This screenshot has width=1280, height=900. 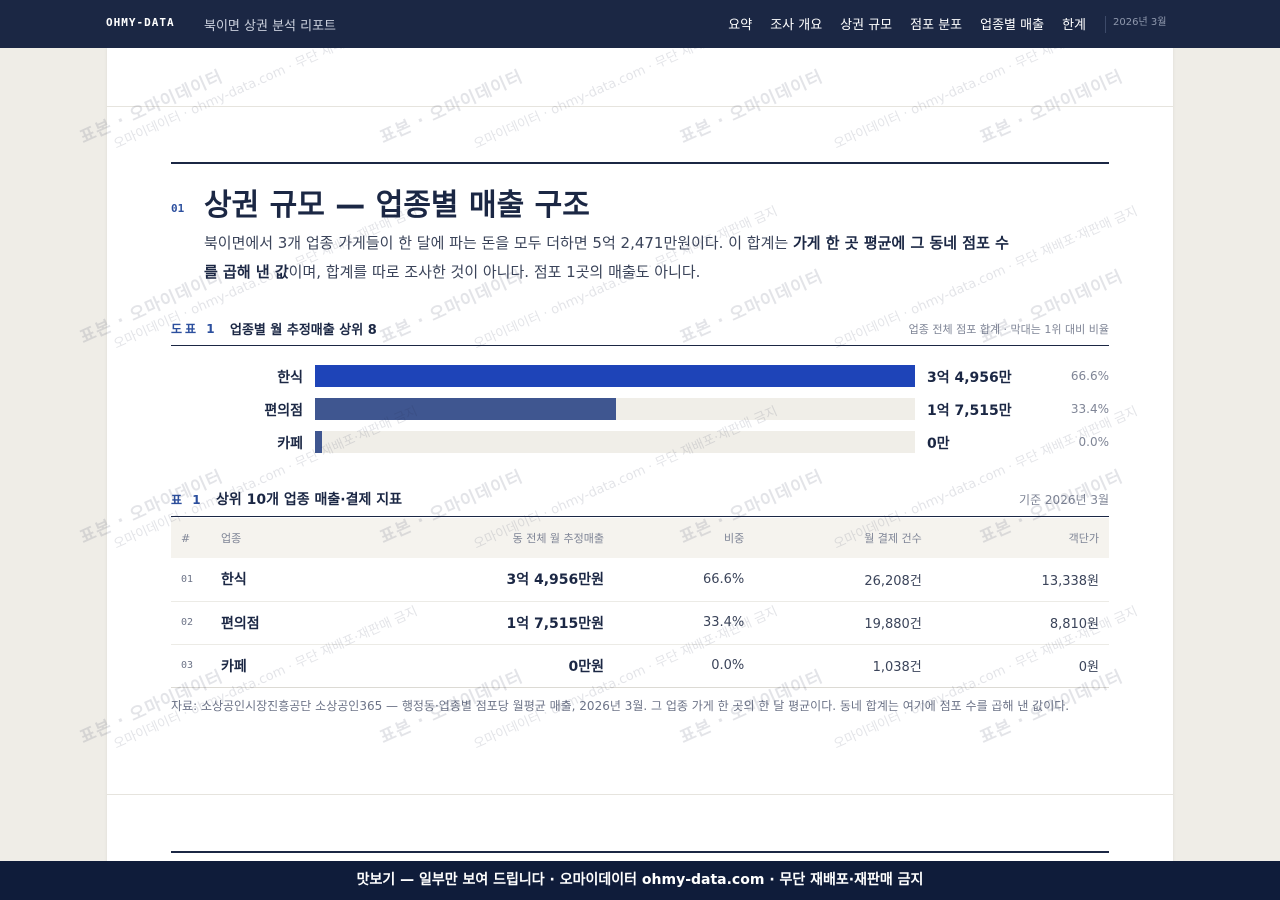 I want to click on nav-links: 요약 조사 개요 상권 규모 점포 분포 업종별 매출 한계, so click(x=907, y=23).